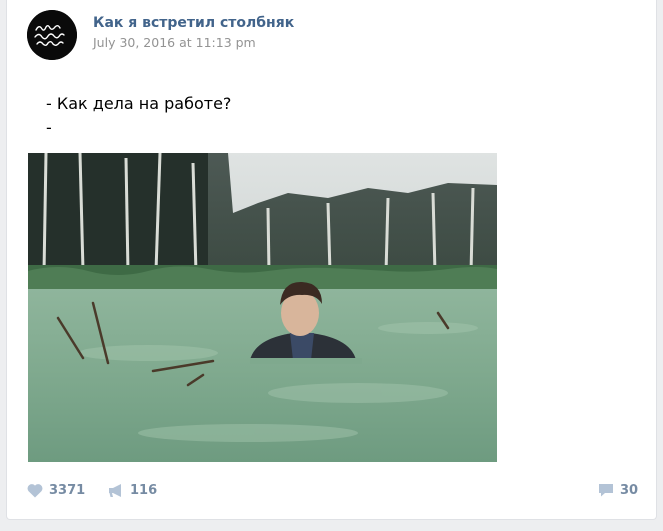  I want to click on post-text-line: - Как дела на работе?, so click(139, 103).